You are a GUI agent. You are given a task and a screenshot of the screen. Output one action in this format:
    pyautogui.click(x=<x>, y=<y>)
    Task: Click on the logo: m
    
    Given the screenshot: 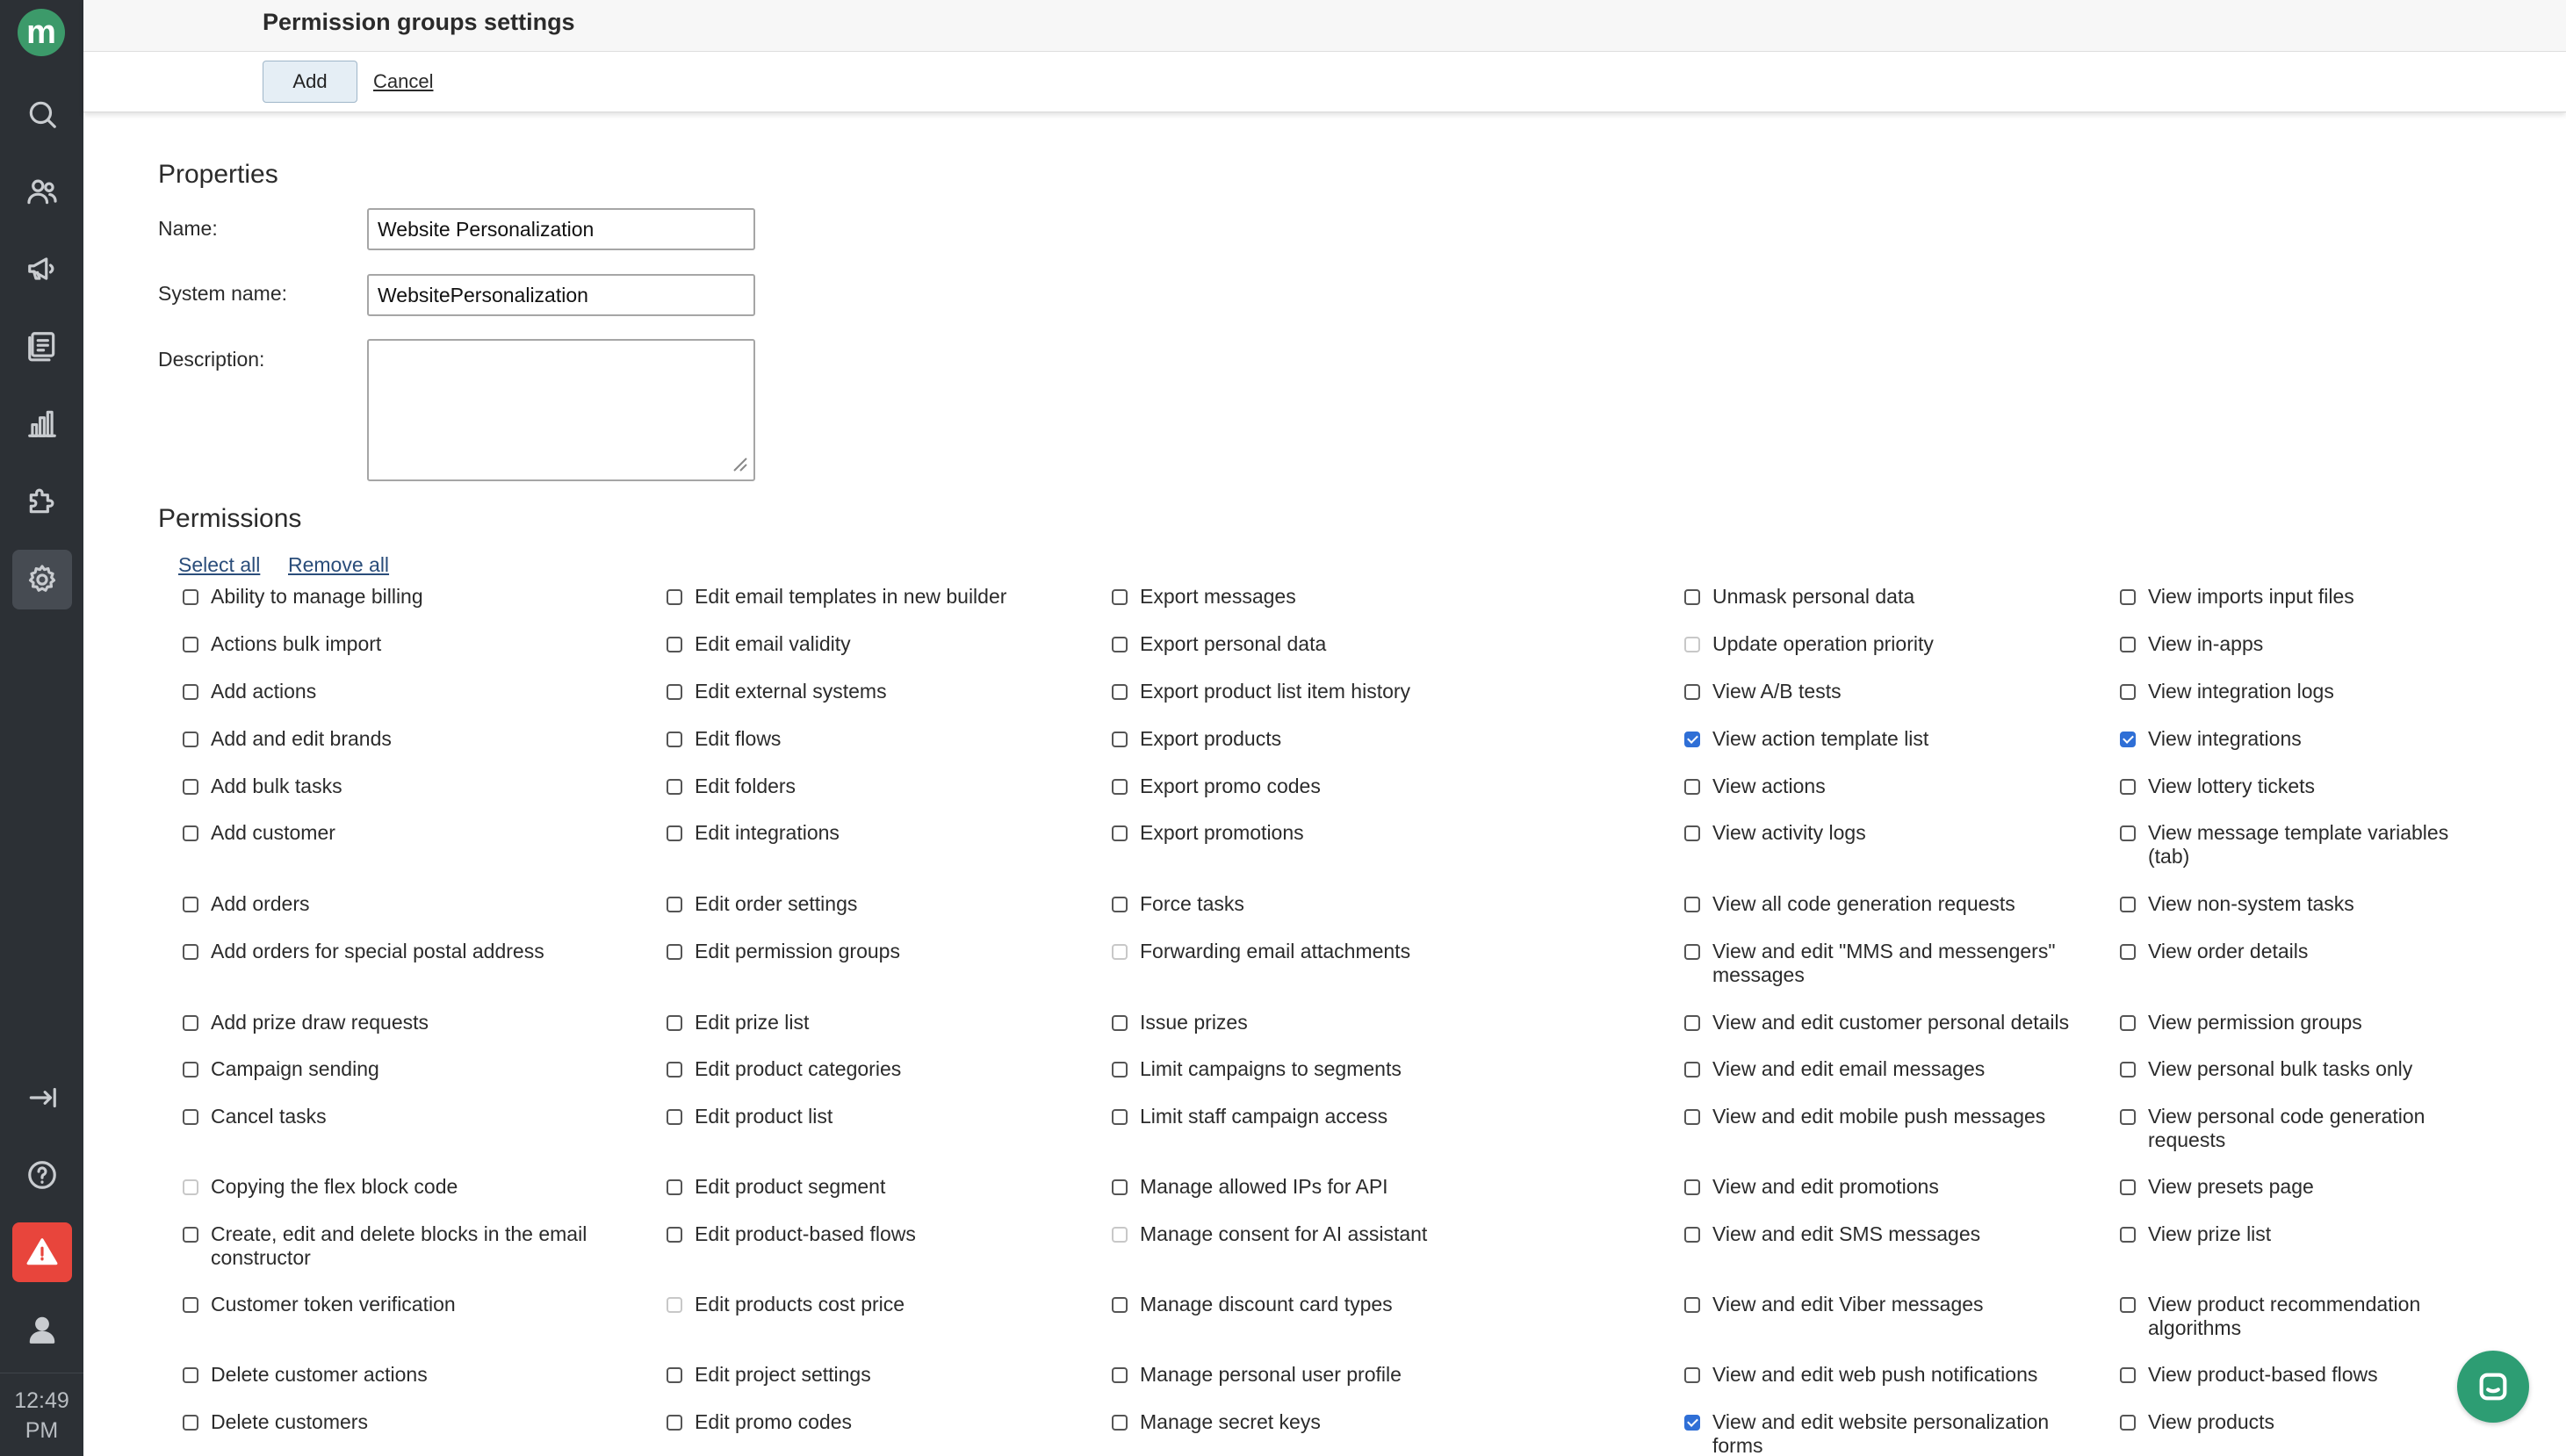 What is the action you would take?
    pyautogui.click(x=41, y=32)
    